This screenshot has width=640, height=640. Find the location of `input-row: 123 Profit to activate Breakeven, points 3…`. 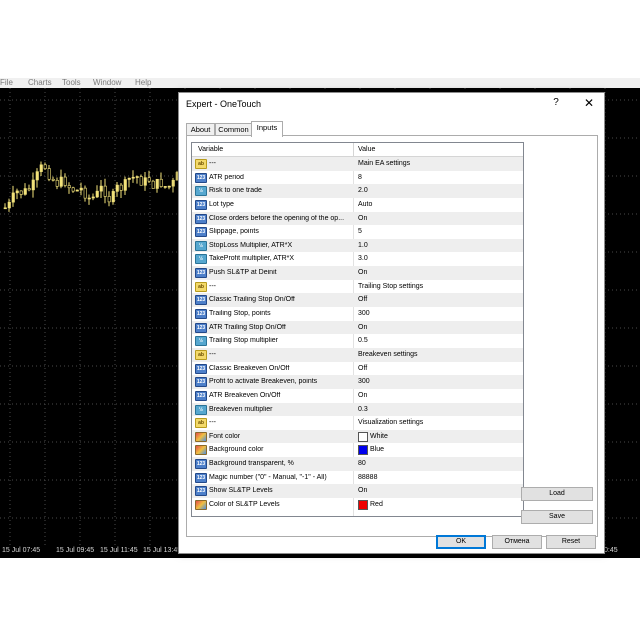

input-row: 123 Profit to activate Breakeven, points 3… is located at coordinates (357, 382).